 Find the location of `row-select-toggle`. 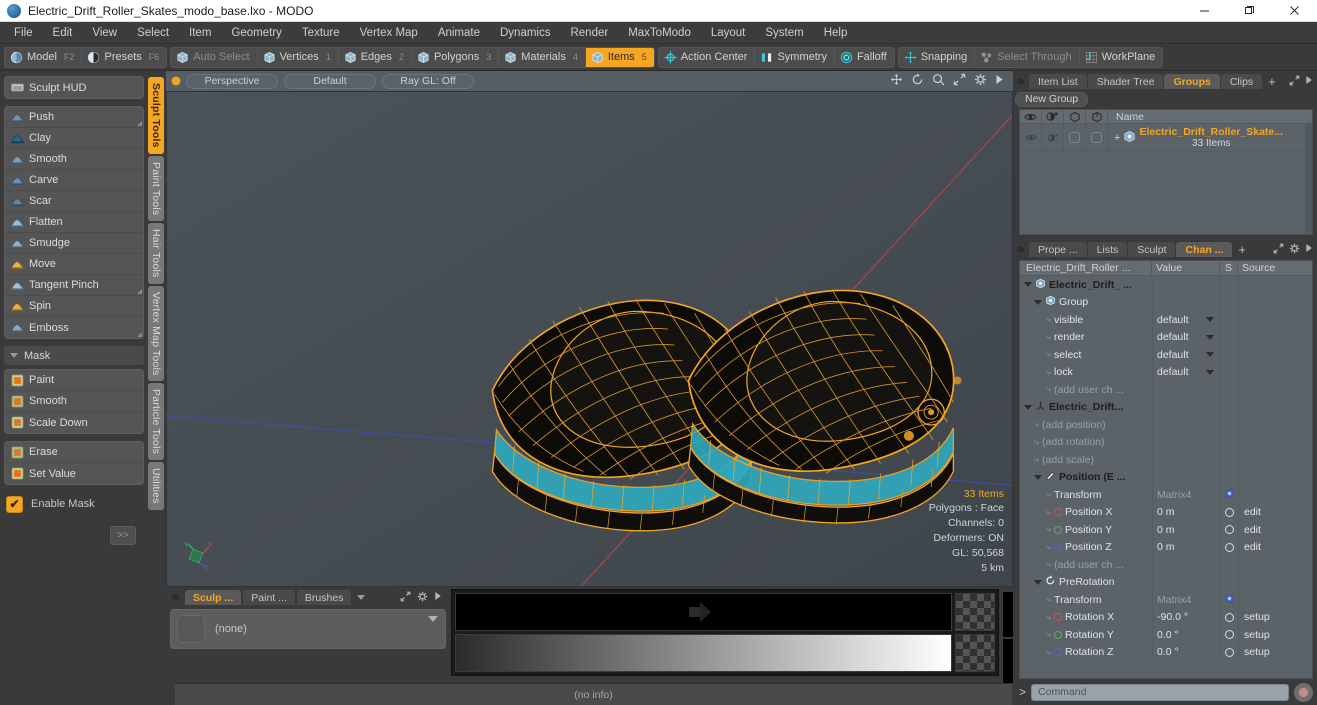

row-select-toggle is located at coordinates (1075, 137).